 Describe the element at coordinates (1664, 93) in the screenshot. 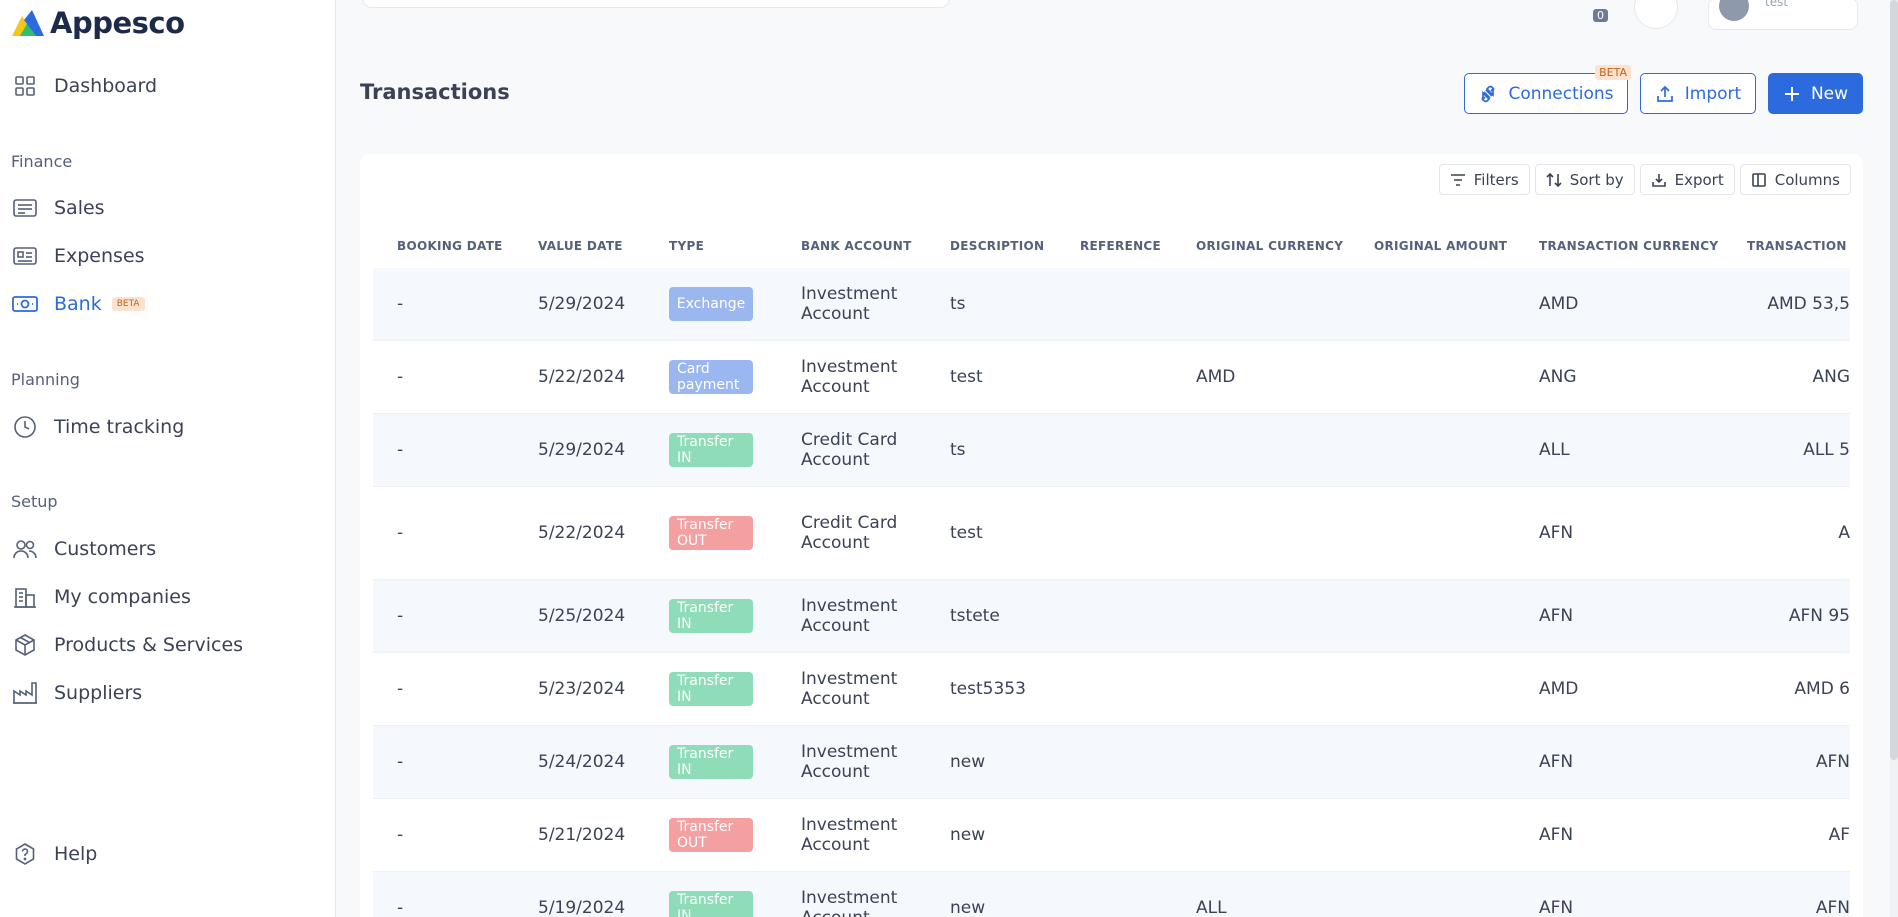

I see `upload-icon` at that location.